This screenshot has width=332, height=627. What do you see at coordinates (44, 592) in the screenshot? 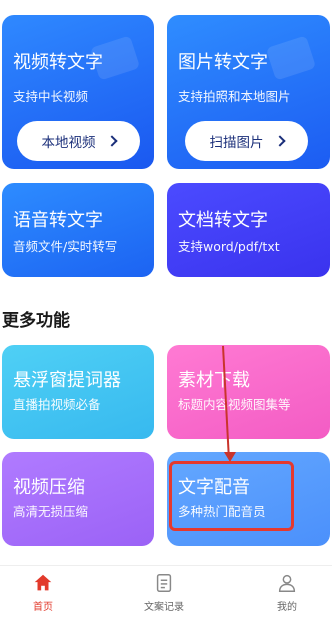
I see `tab-home: 首页` at bounding box center [44, 592].